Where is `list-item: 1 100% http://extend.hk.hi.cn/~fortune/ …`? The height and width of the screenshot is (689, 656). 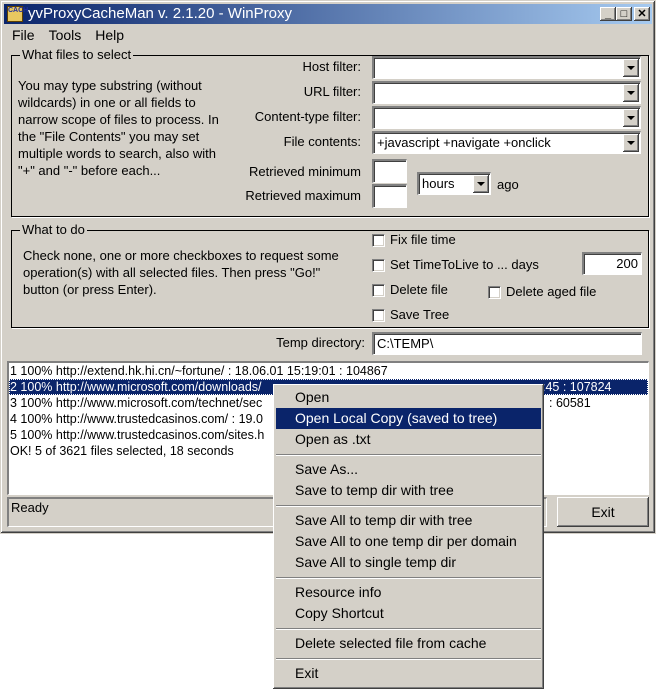
list-item: 1 100% http://extend.hk.hi.cn/~fortune/ … is located at coordinates (328, 371).